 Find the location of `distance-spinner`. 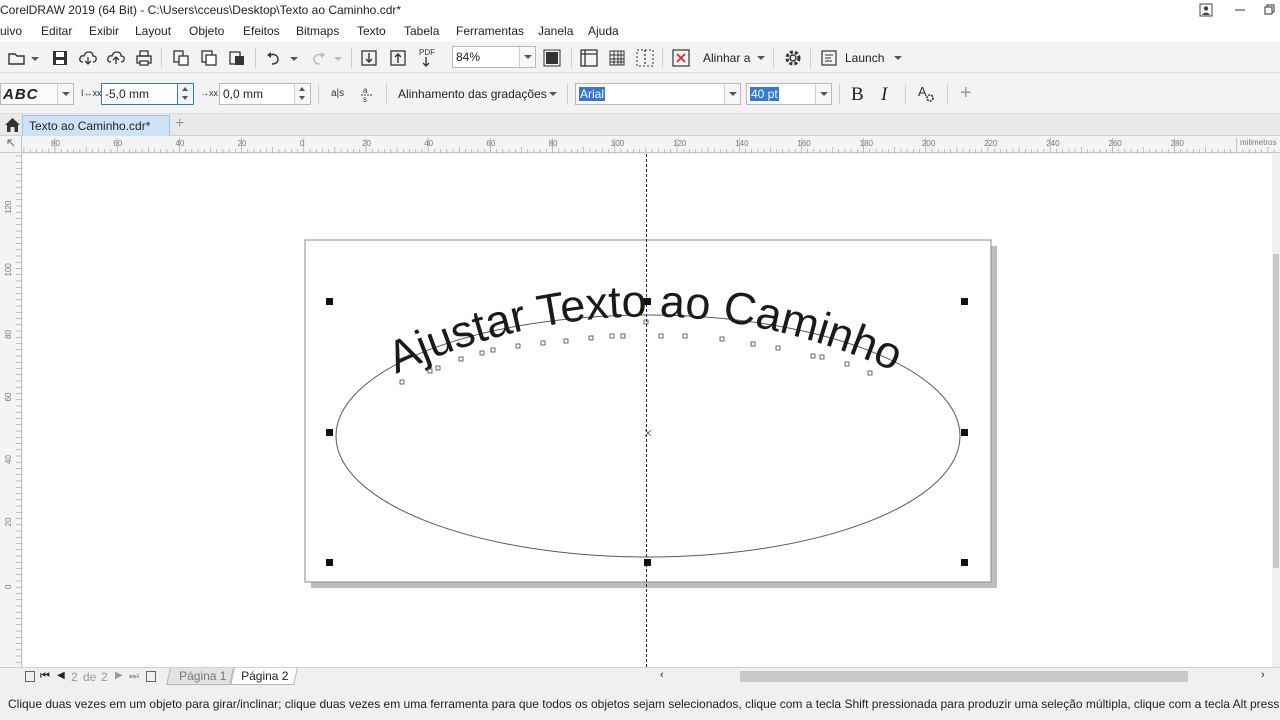

distance-spinner is located at coordinates (185, 94).